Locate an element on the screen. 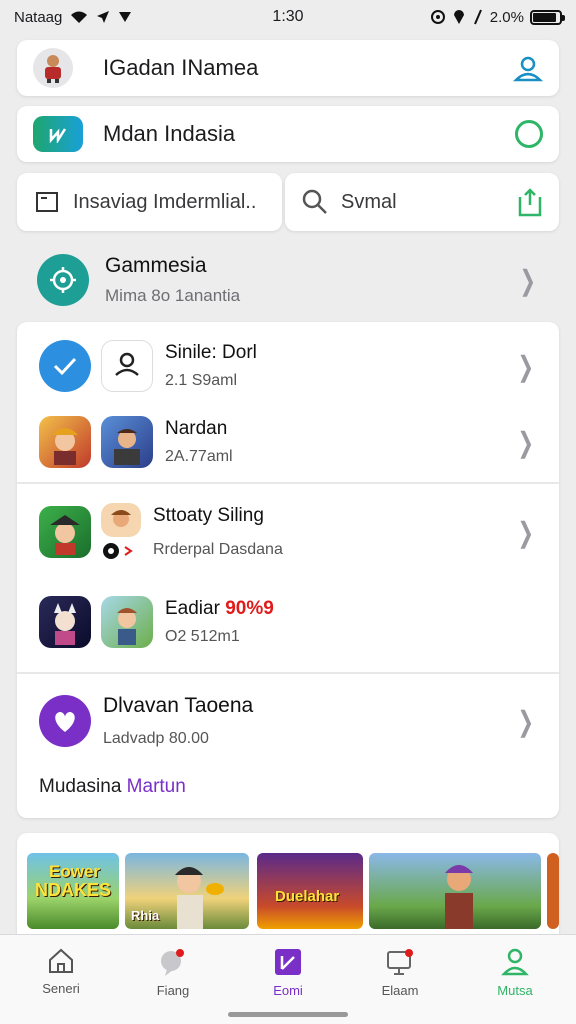 The image size is (576, 1024). item-title: Dlvavan Taoena is located at coordinates (178, 705).